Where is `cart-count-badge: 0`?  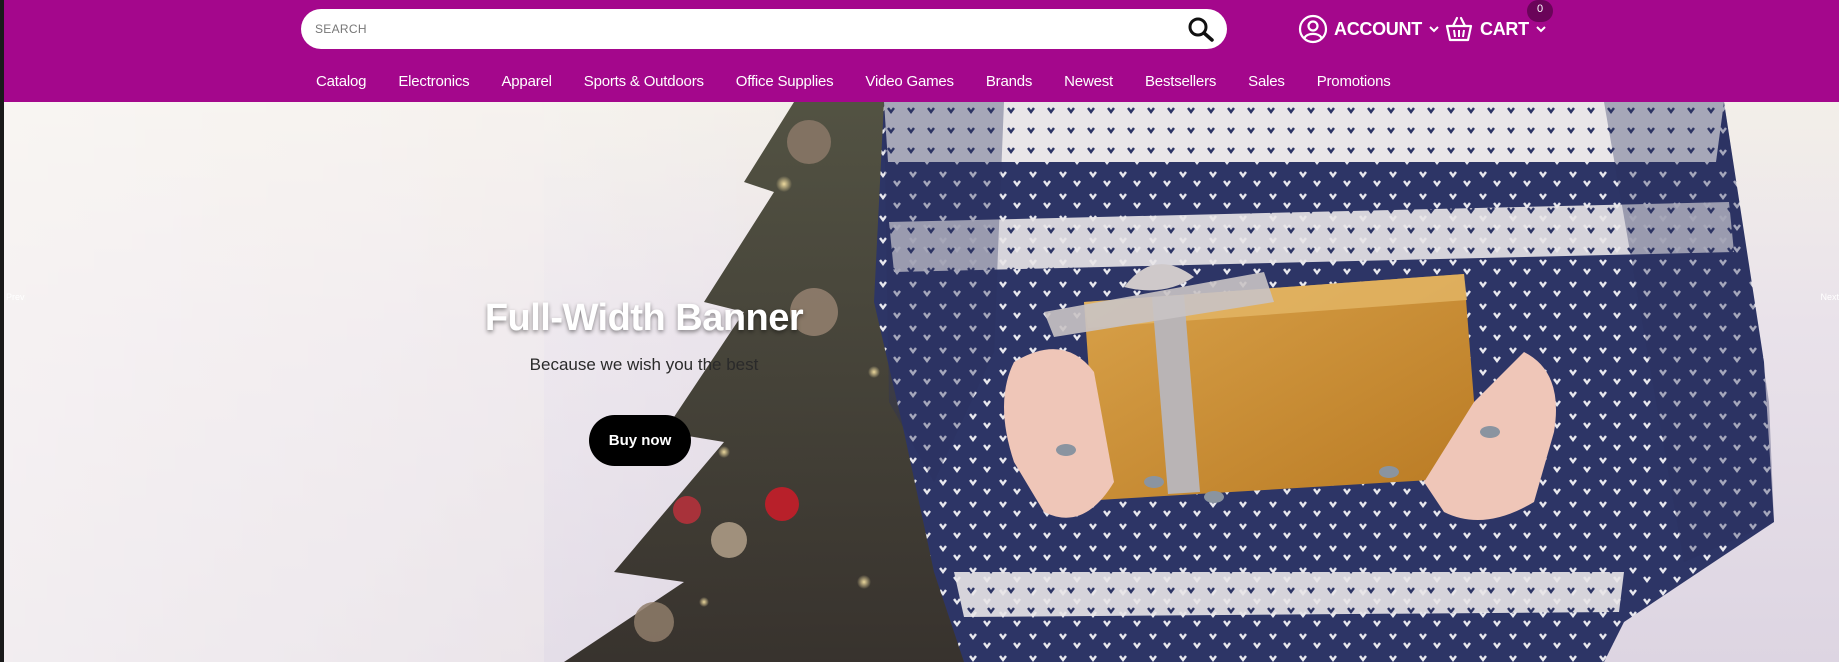
cart-count-badge: 0 is located at coordinates (1540, 11).